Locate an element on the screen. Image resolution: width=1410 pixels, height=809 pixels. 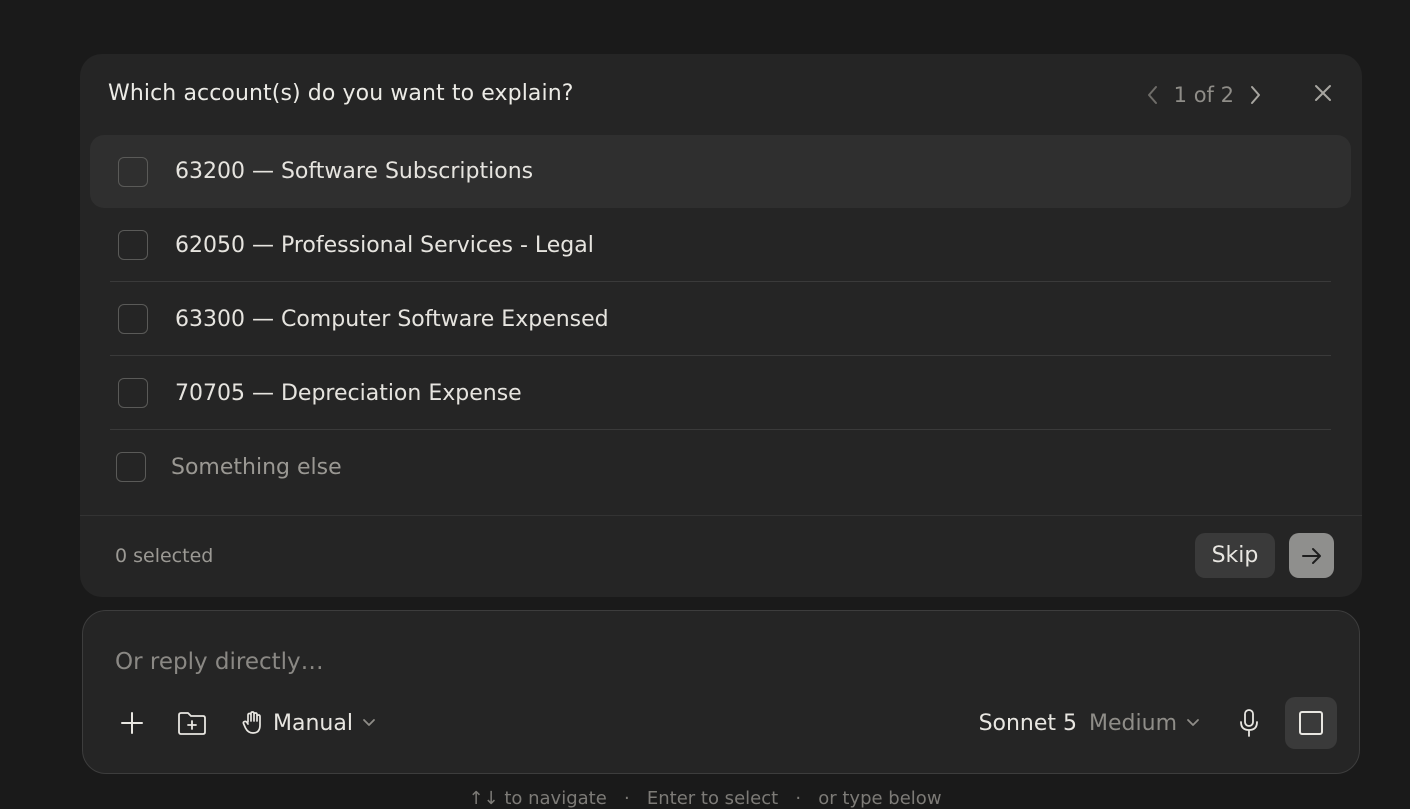
option-label: 63200 — Software Subscriptions is located at coordinates (354, 171).